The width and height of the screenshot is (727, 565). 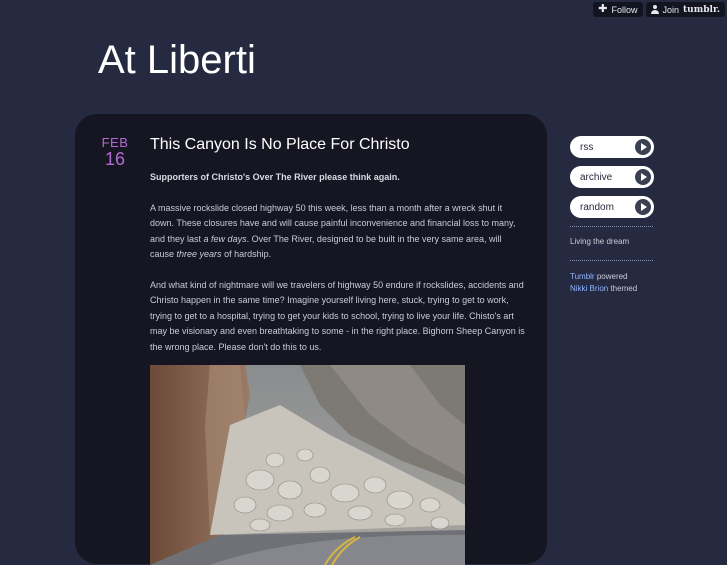 What do you see at coordinates (597, 207) in the screenshot?
I see `random-label: random` at bounding box center [597, 207].